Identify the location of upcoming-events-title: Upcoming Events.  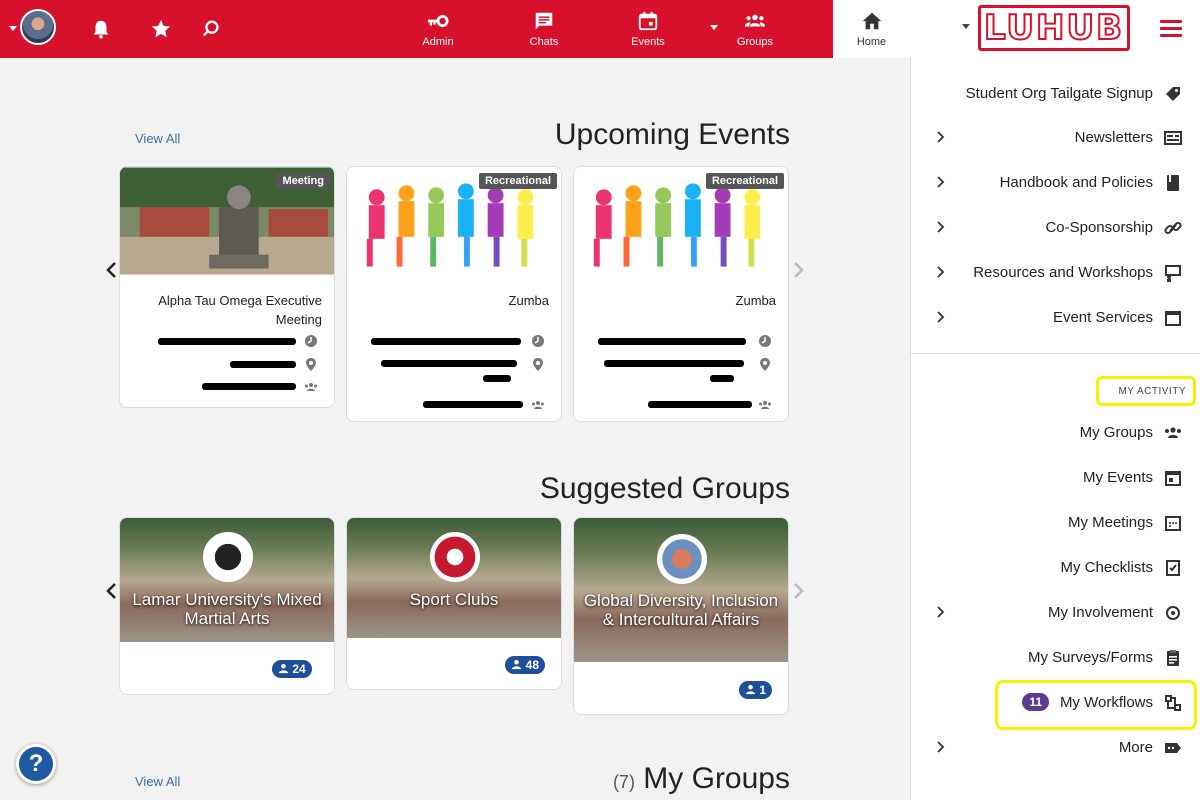
(672, 134).